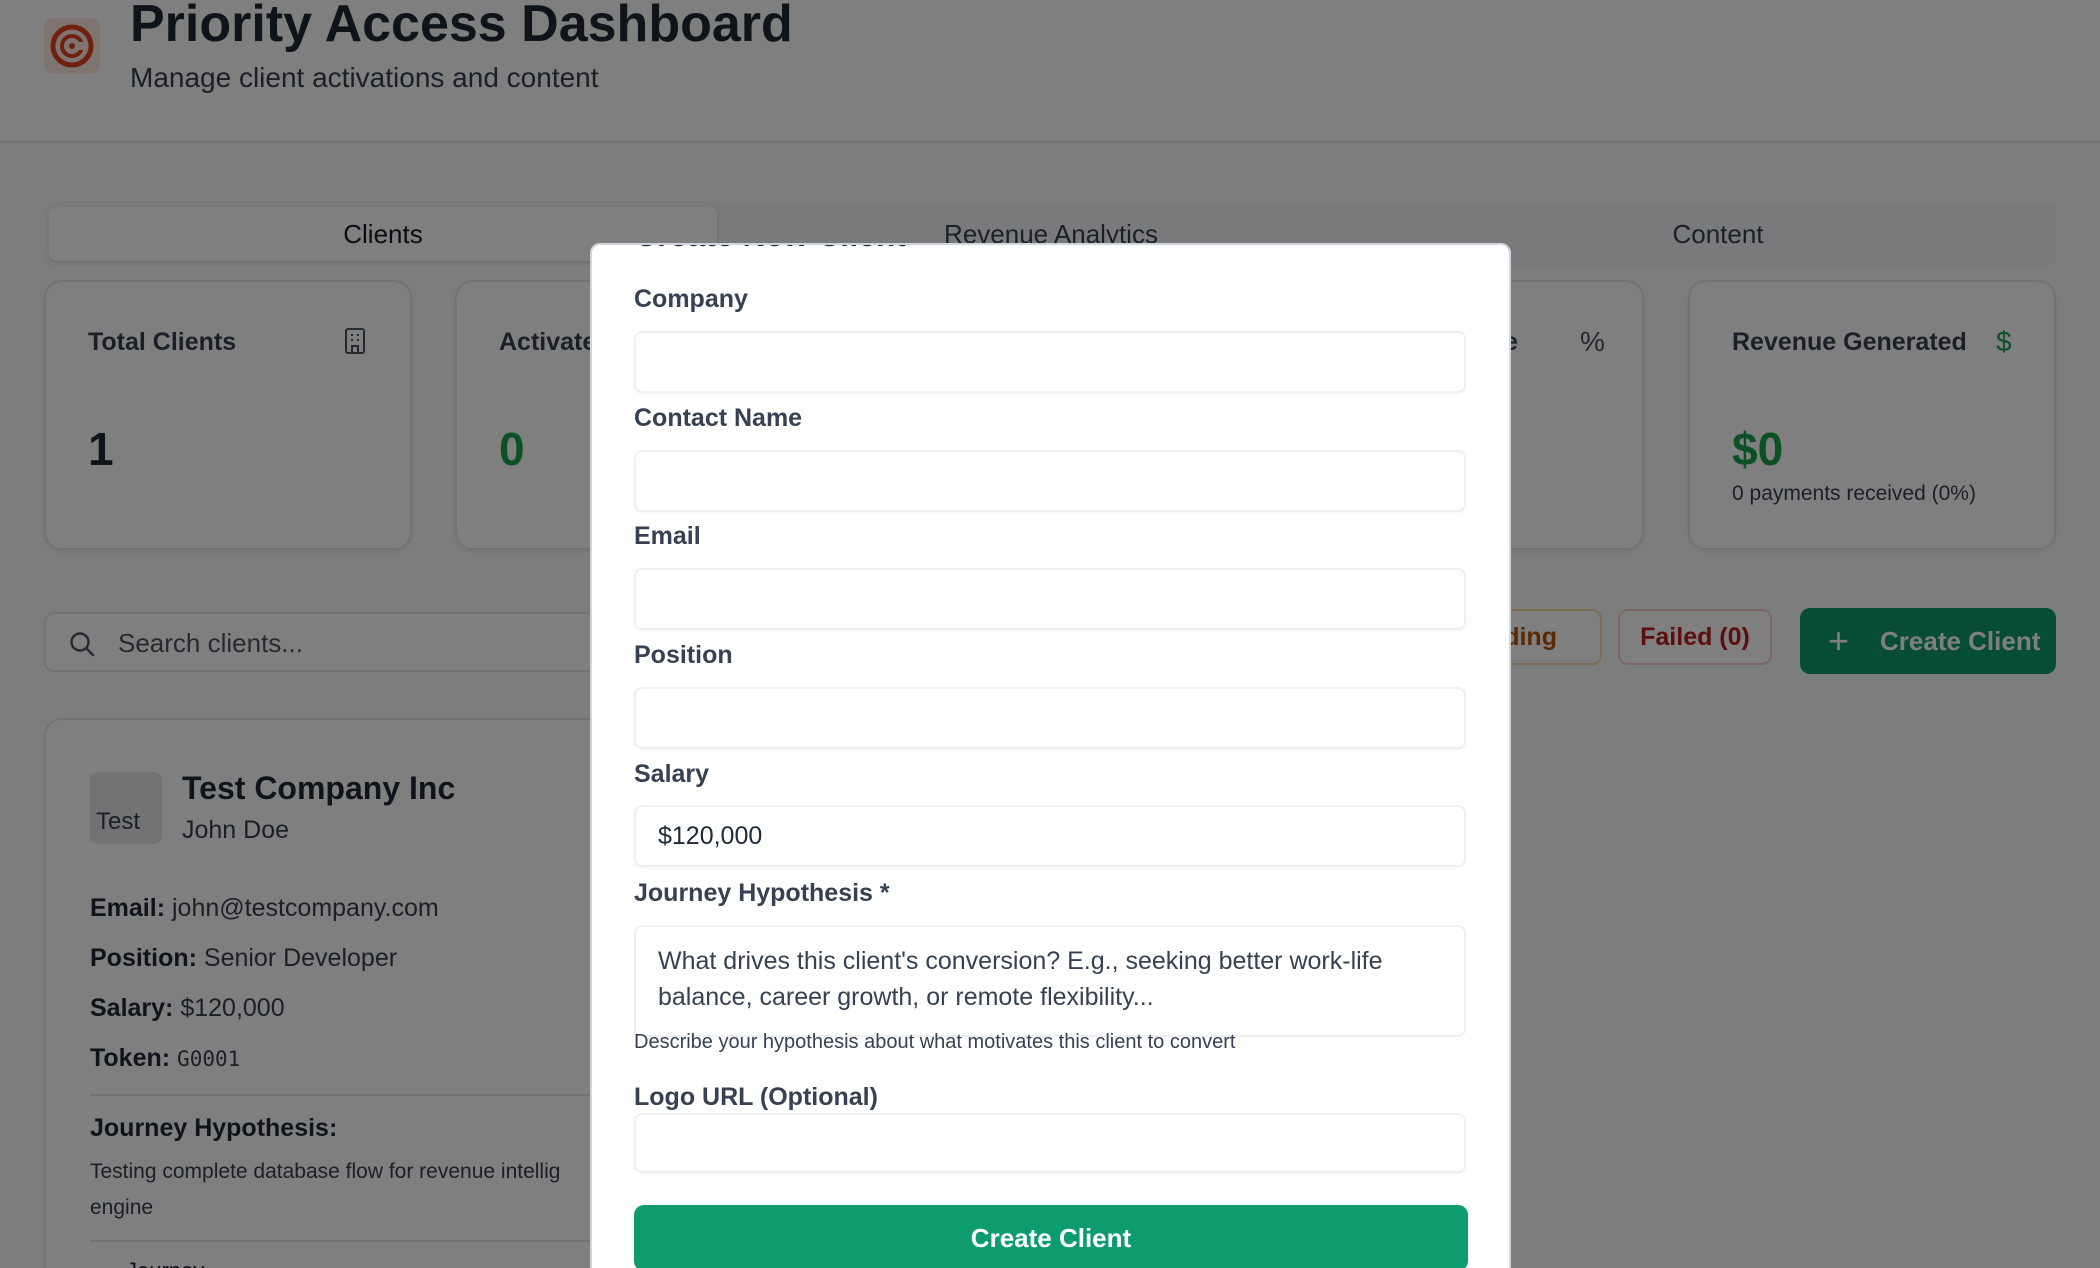  What do you see at coordinates (756, 1097) in the screenshot?
I see `logo-url-label: Logo URL (Optional)` at bounding box center [756, 1097].